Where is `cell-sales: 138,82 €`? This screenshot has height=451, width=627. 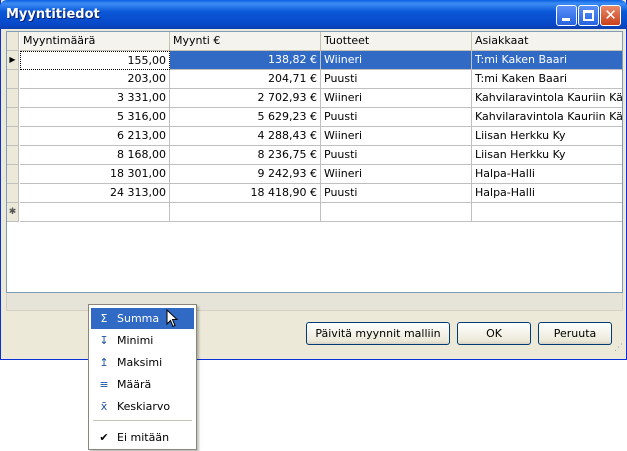 cell-sales: 138,82 € is located at coordinates (245, 60).